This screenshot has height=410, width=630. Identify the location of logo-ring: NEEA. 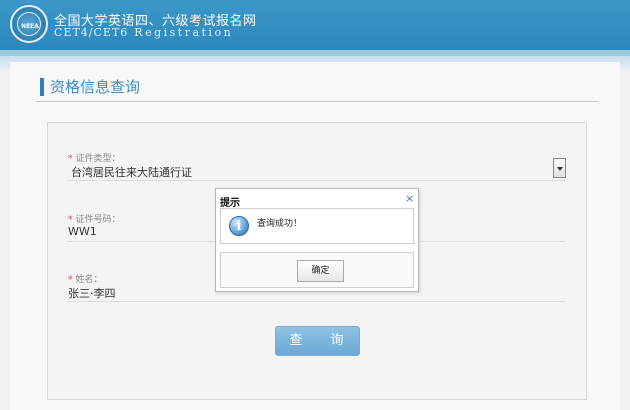
(29, 24).